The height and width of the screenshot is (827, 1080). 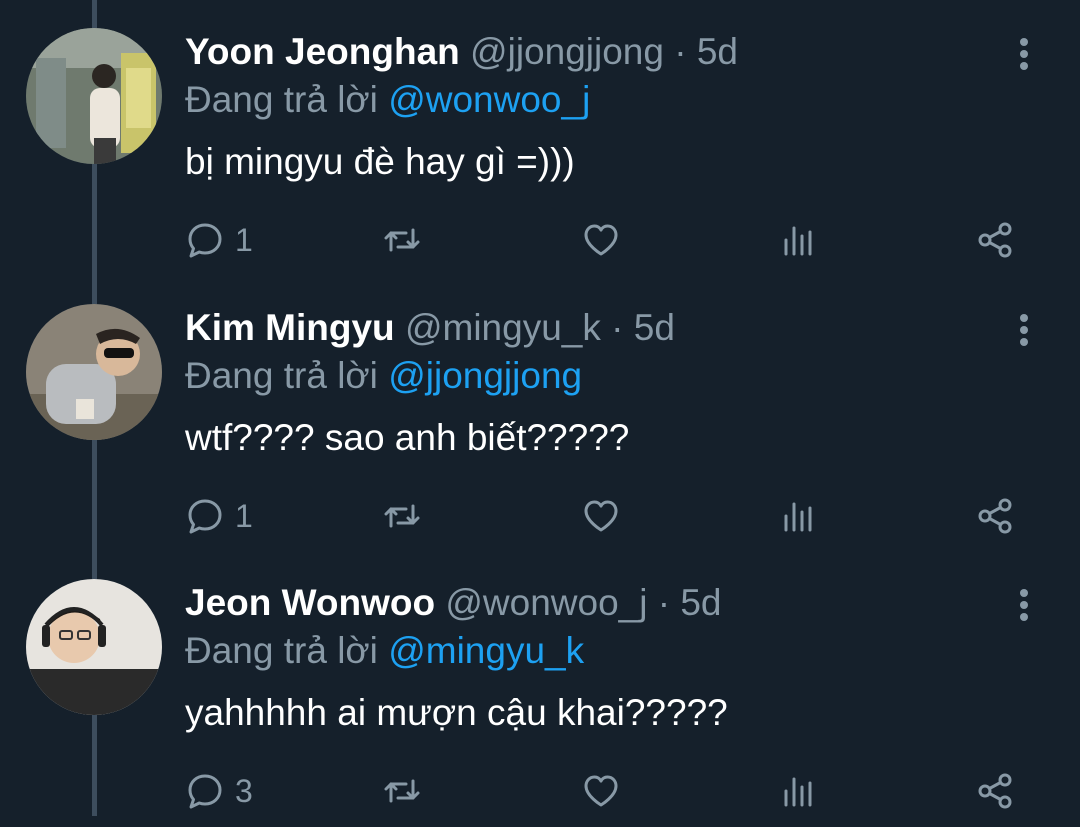 I want to click on tweet-header: Jeon Wonwoo @wonwoo_j · 5d, so click(x=453, y=603).